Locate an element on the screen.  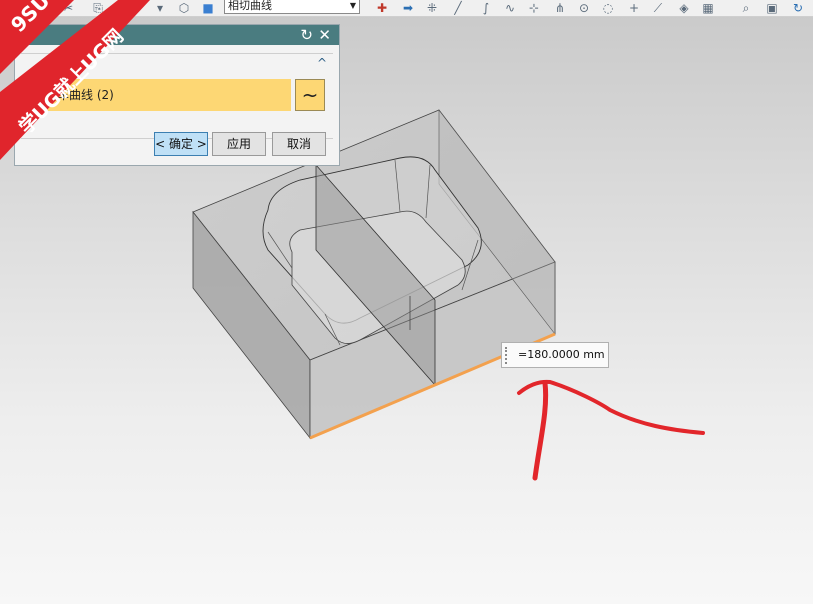
red-arrow-annotation is located at coordinates (611, 430).